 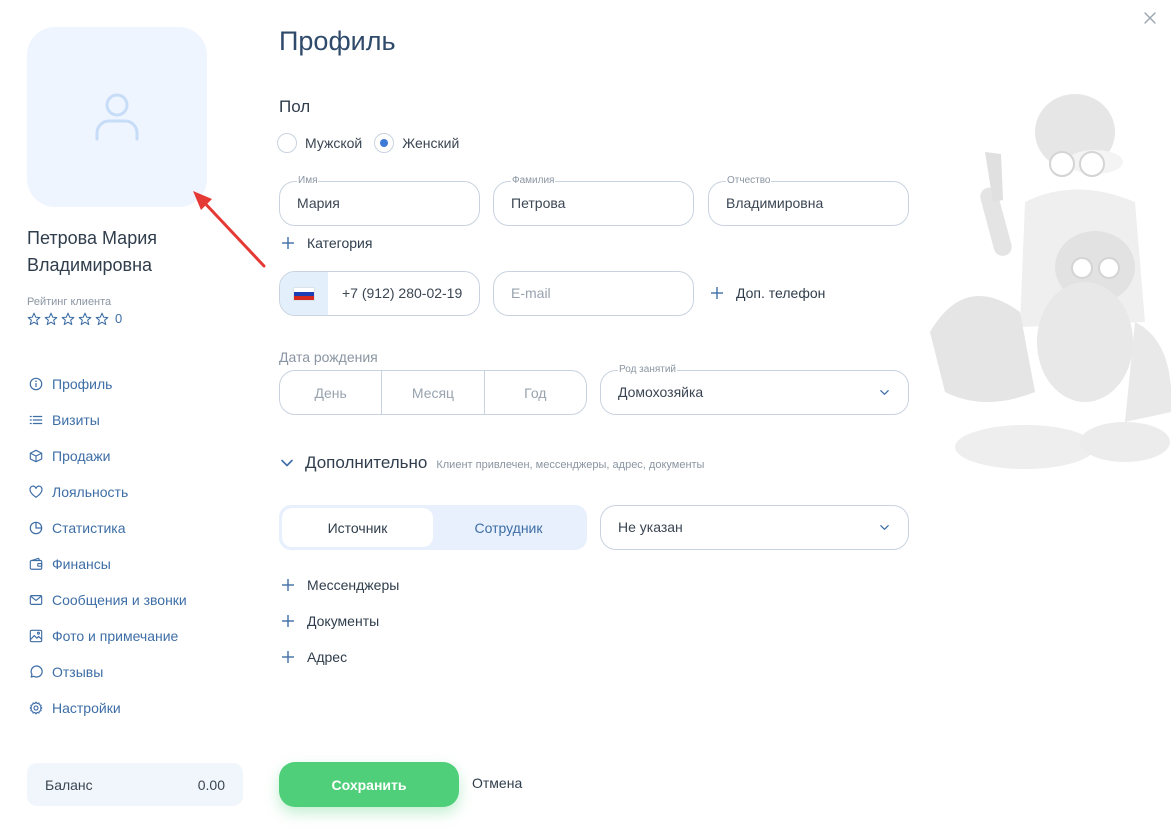 I want to click on sidebar-item-finance: Финансы, so click(x=107, y=564).